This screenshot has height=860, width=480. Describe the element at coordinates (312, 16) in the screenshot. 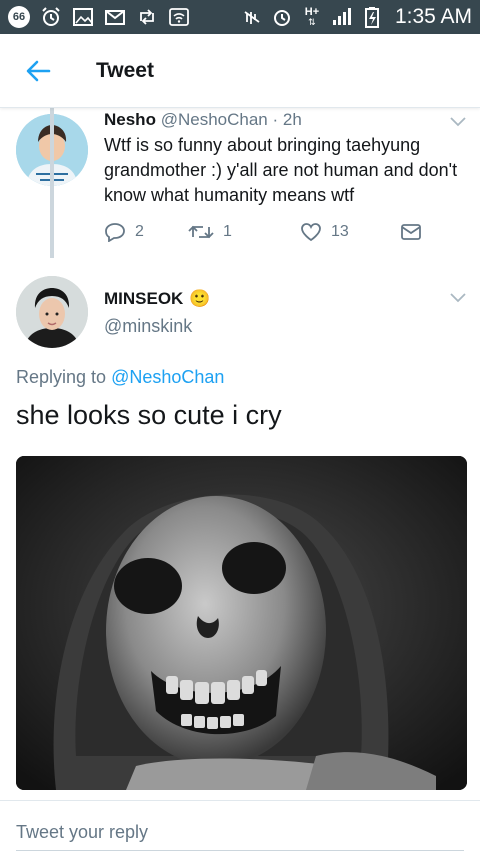

I see `network-type-icon: H+ ⇅` at that location.